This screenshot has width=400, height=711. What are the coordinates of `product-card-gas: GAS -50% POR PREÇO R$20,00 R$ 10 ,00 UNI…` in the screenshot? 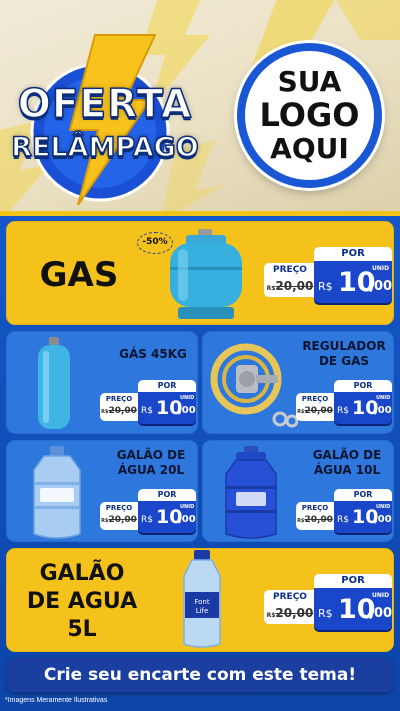 It's located at (200, 273).